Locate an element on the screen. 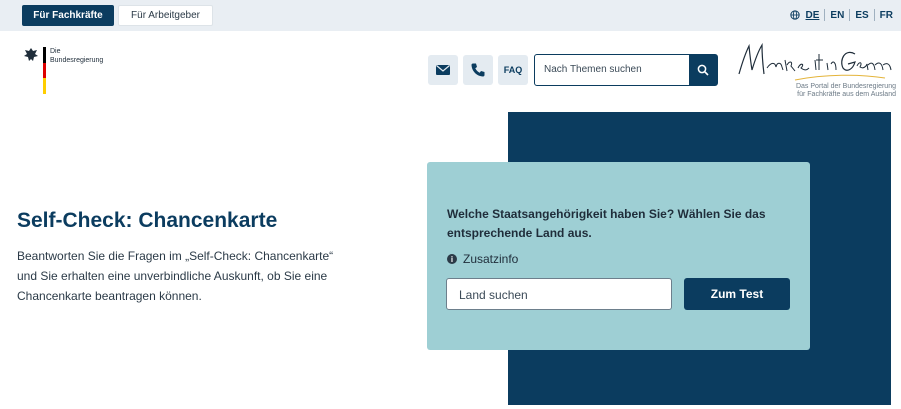 The width and height of the screenshot is (901, 409). additional-info-toggle: i Zusatzinfo is located at coordinates (482, 259).